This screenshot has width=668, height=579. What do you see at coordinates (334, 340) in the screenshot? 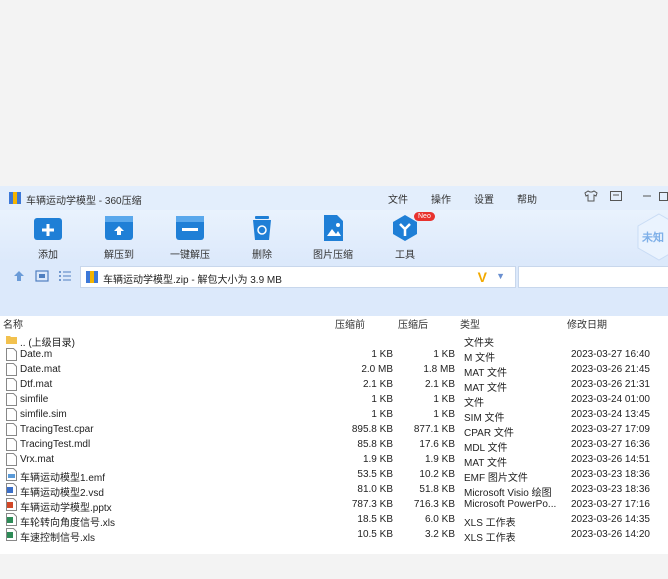
I see `list-item: .. (上级目录) 文件夹` at bounding box center [334, 340].